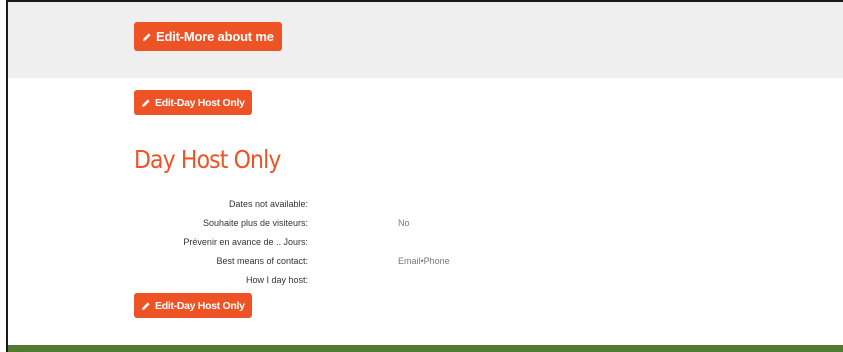 Image resolution: width=843 pixels, height=352 pixels. What do you see at coordinates (404, 223) in the screenshot?
I see `field-value: No` at bounding box center [404, 223].